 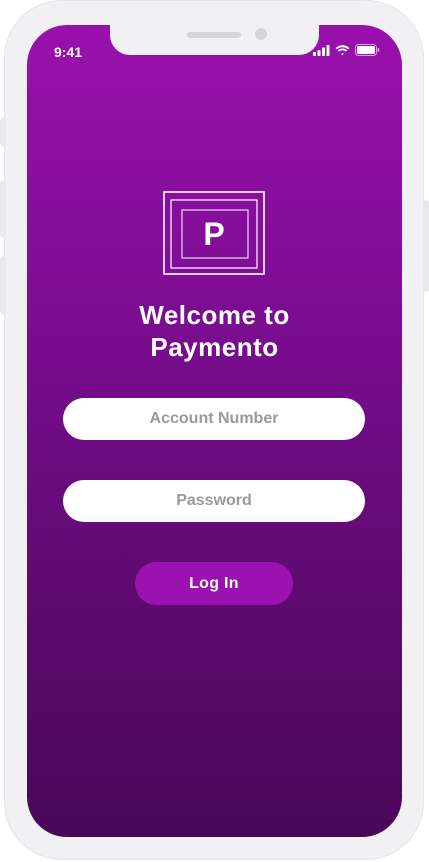 I want to click on welcome-line-2: Paymento, so click(x=214, y=347).